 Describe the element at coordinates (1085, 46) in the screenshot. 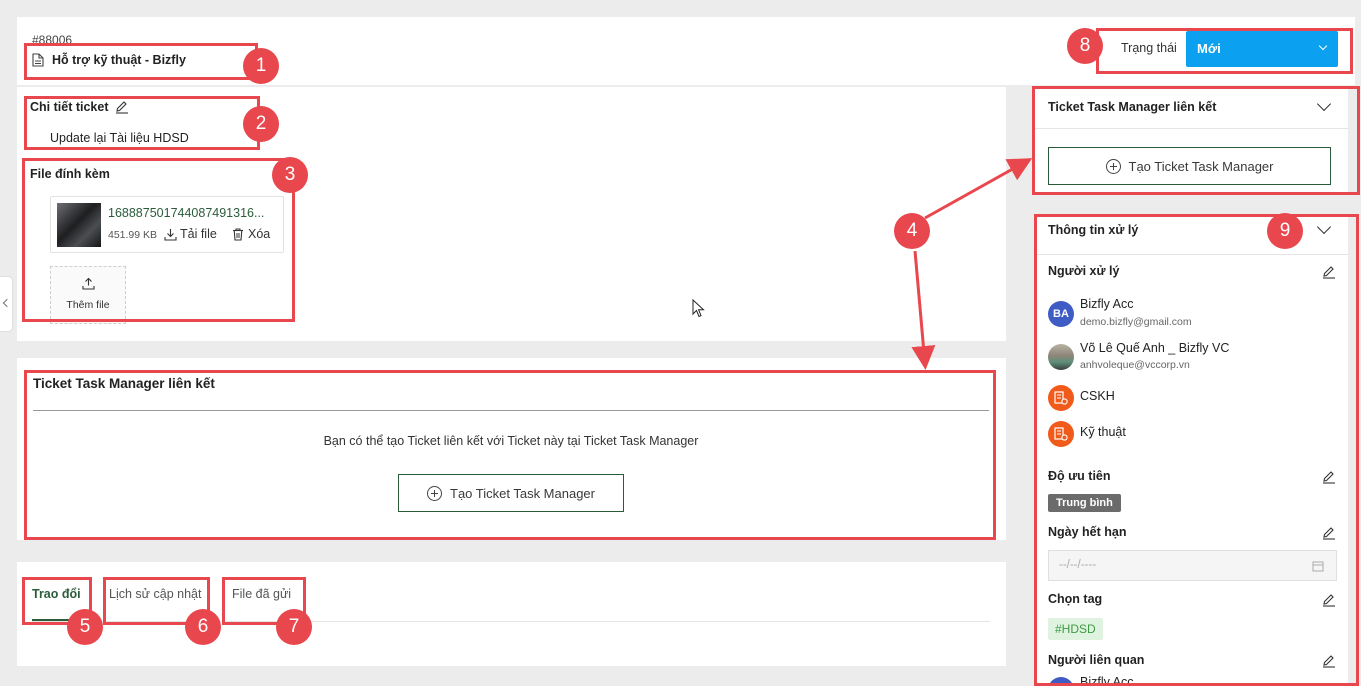

I see `annotation-badge-8: 8` at that location.